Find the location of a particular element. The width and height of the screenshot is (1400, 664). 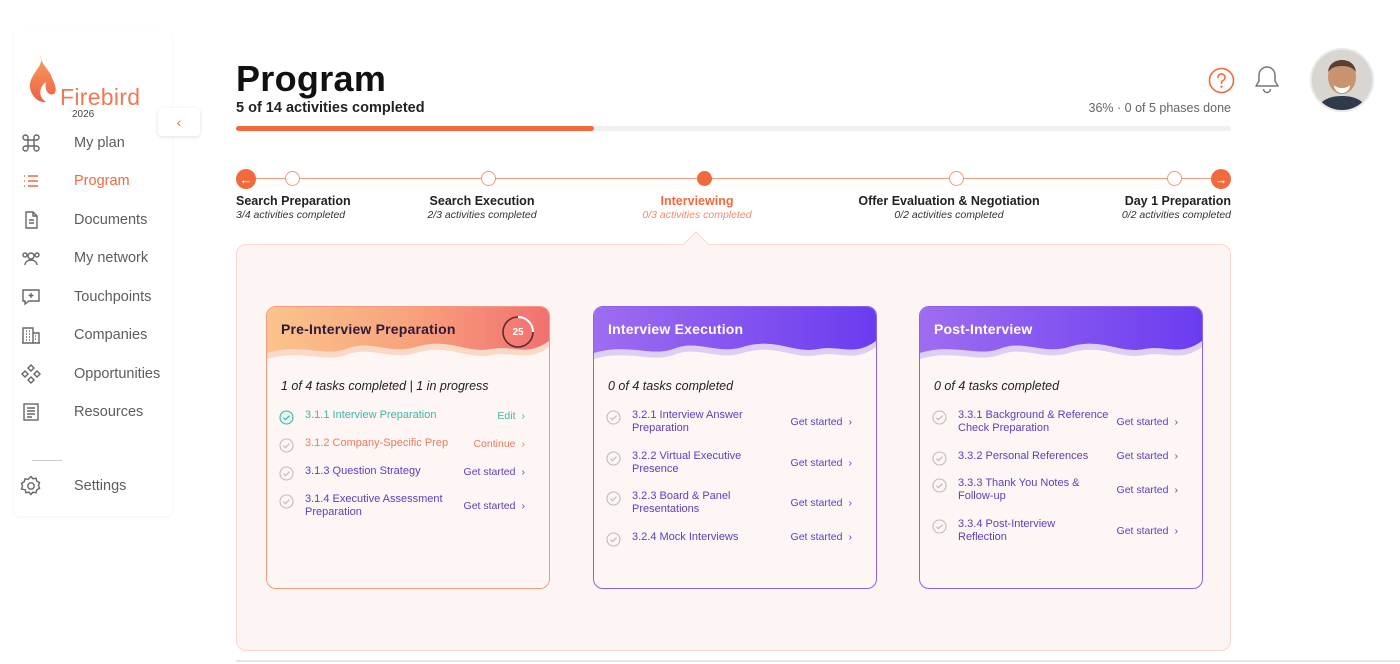

task-action-button: Continue › is located at coordinates (499, 444).